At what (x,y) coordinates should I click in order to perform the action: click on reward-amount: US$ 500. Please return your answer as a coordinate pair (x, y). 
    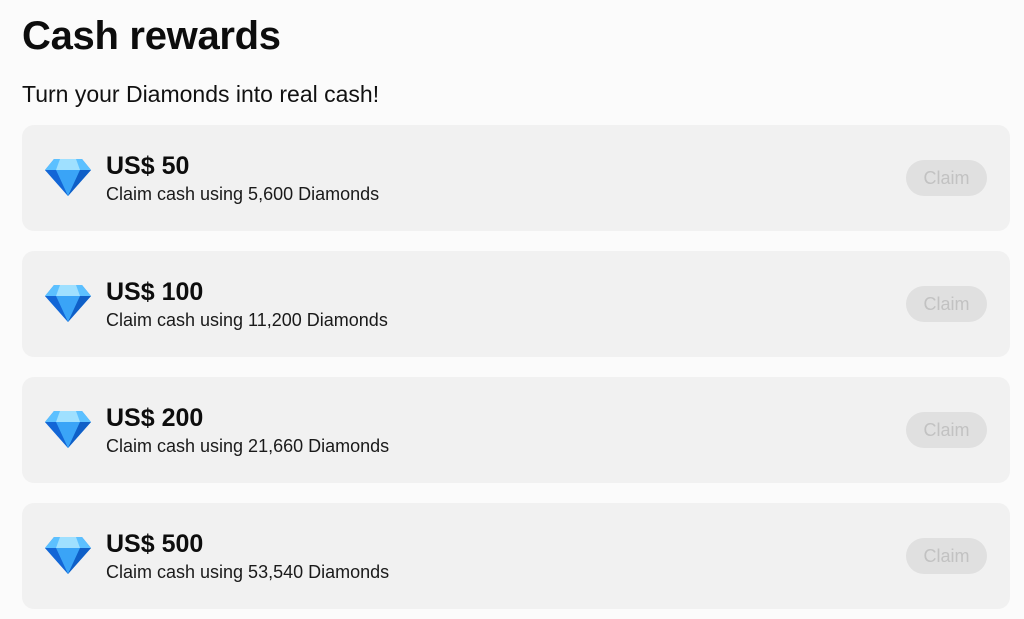
    Looking at the image, I should click on (155, 544).